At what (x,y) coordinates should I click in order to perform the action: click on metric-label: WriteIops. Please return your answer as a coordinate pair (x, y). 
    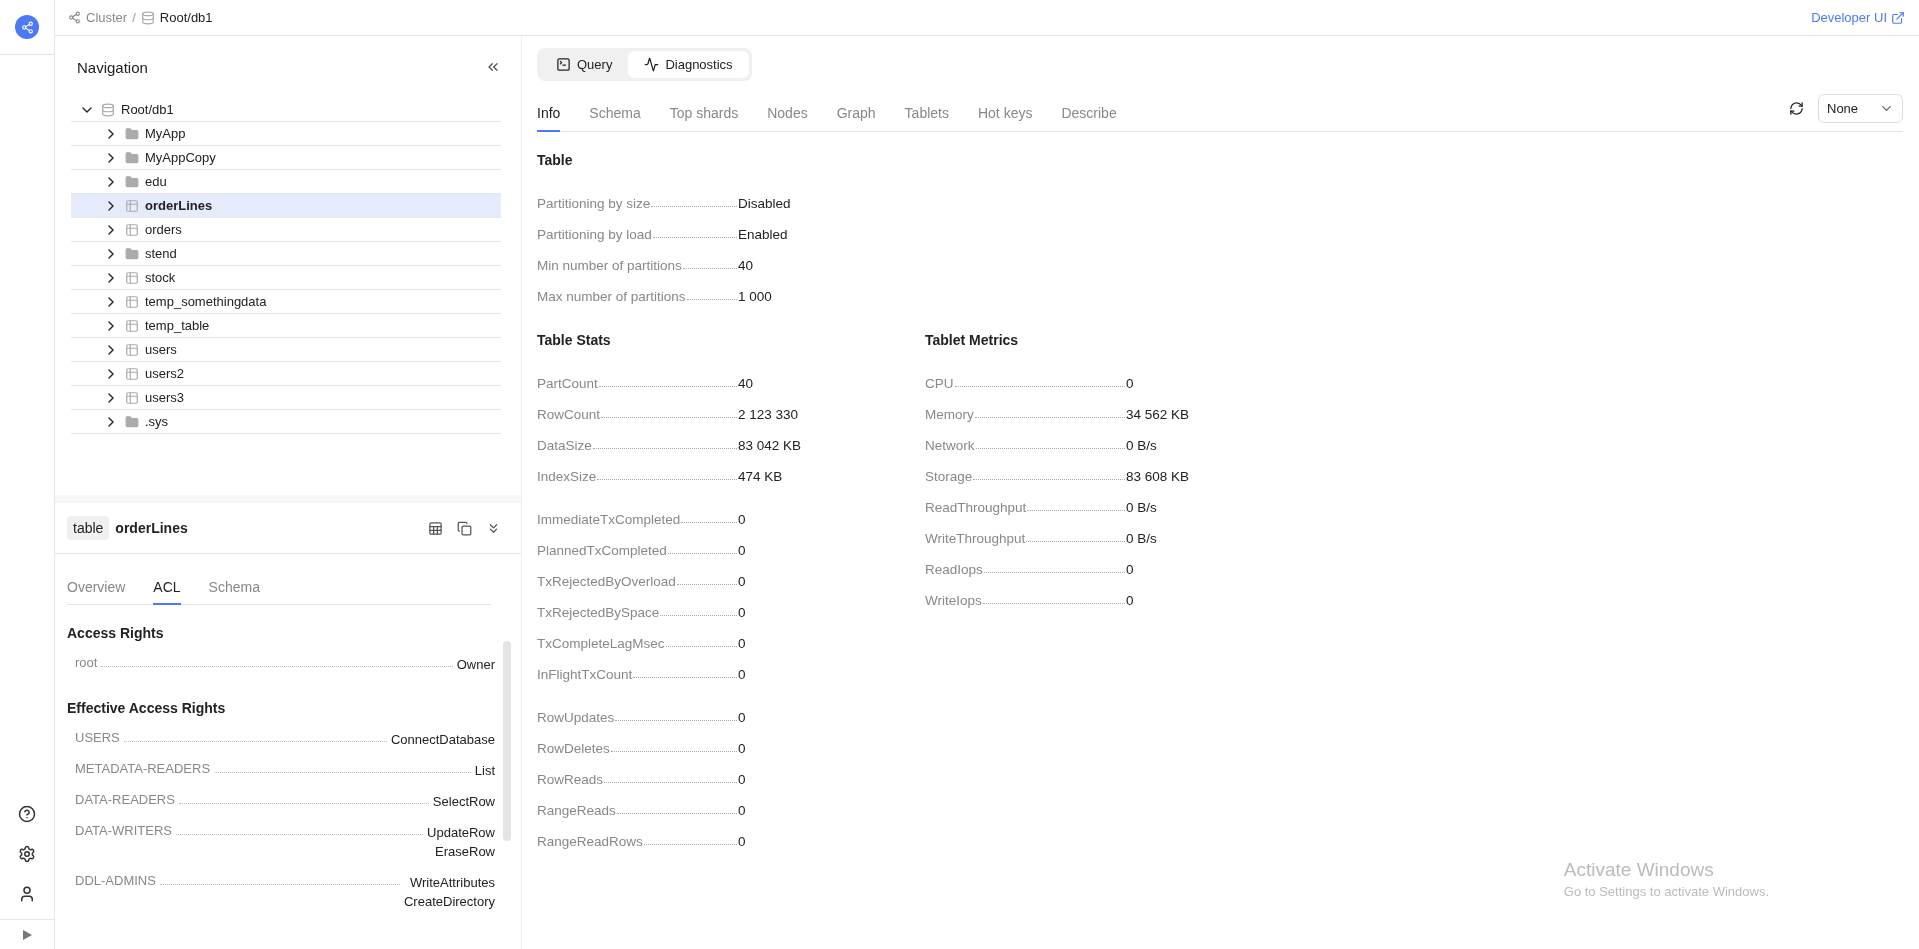
    Looking at the image, I should click on (953, 600).